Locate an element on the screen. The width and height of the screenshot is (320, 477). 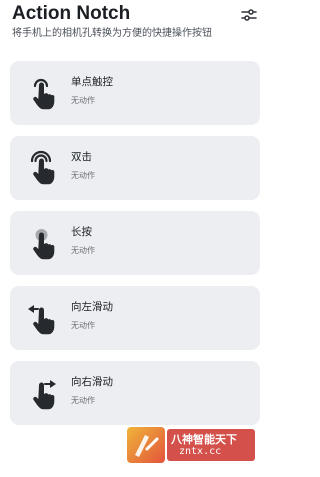
gesture-card-single-tap: 单点触控 无动作 is located at coordinates (135, 93).